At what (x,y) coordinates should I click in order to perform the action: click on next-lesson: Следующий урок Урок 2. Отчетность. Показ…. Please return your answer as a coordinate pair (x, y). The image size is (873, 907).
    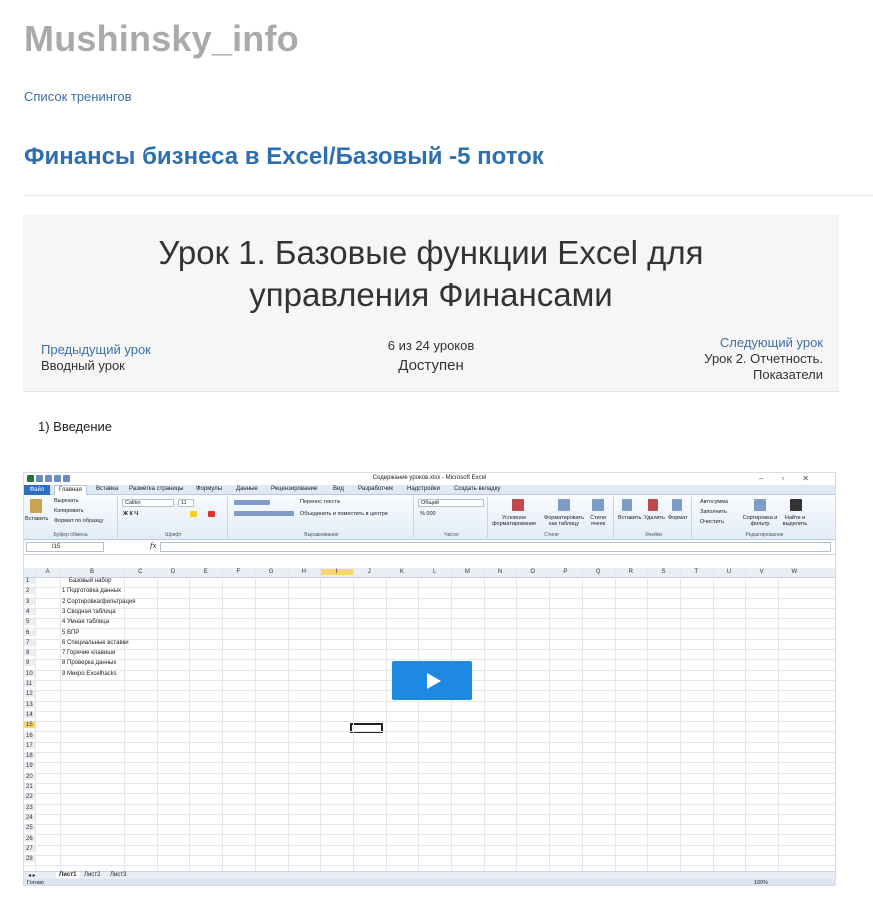
    Looking at the image, I should click on (758, 359).